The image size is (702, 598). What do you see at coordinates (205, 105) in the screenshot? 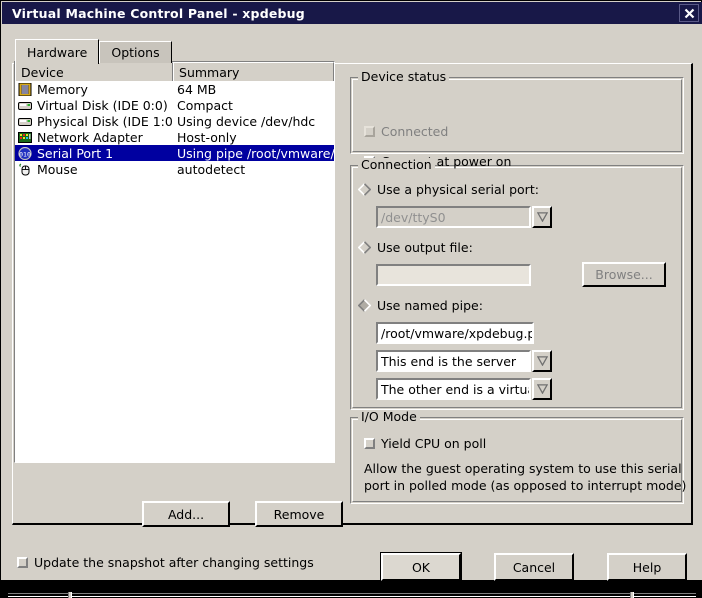
I see `summary-cell: Compact` at bounding box center [205, 105].